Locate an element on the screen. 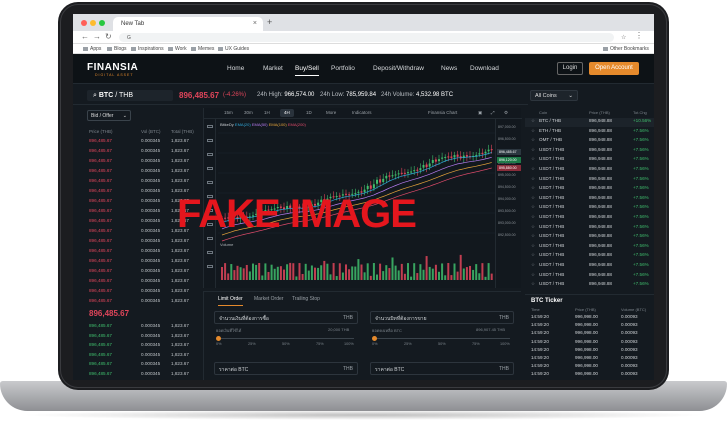 The height and width of the screenshot is (439, 727). bookmark-star-icon: ☆ is located at coordinates (623, 37).